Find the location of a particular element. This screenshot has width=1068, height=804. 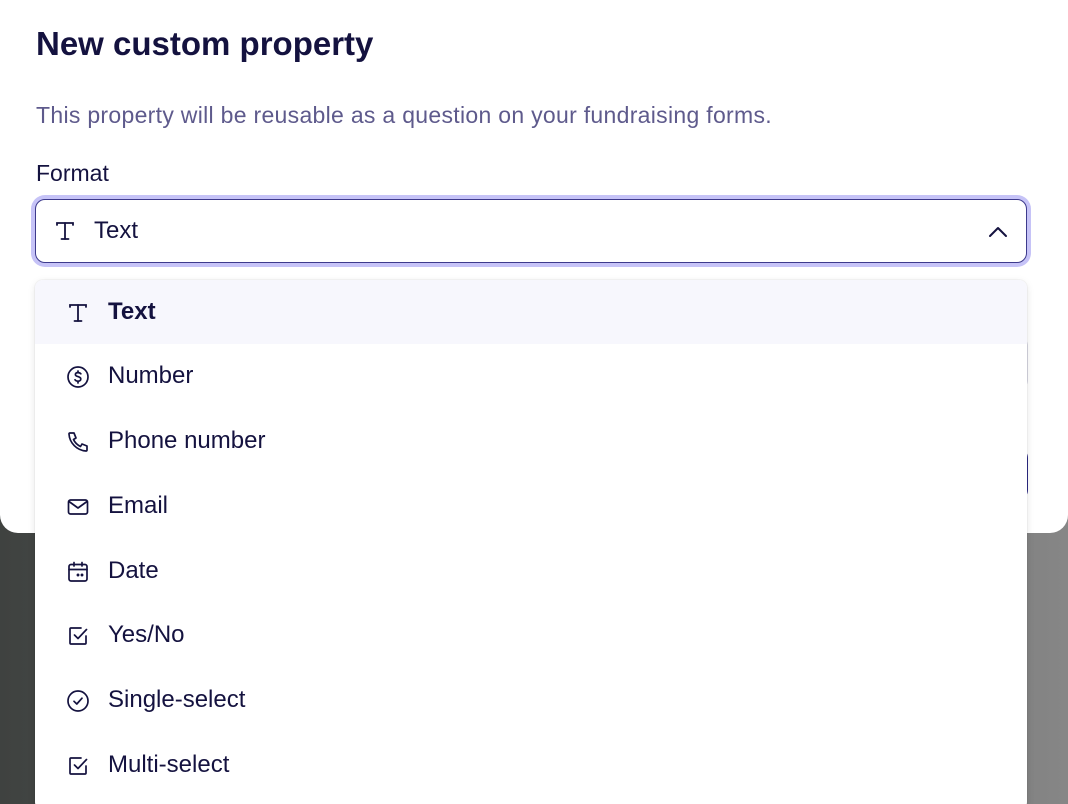

phone-icon is located at coordinates (78, 442).